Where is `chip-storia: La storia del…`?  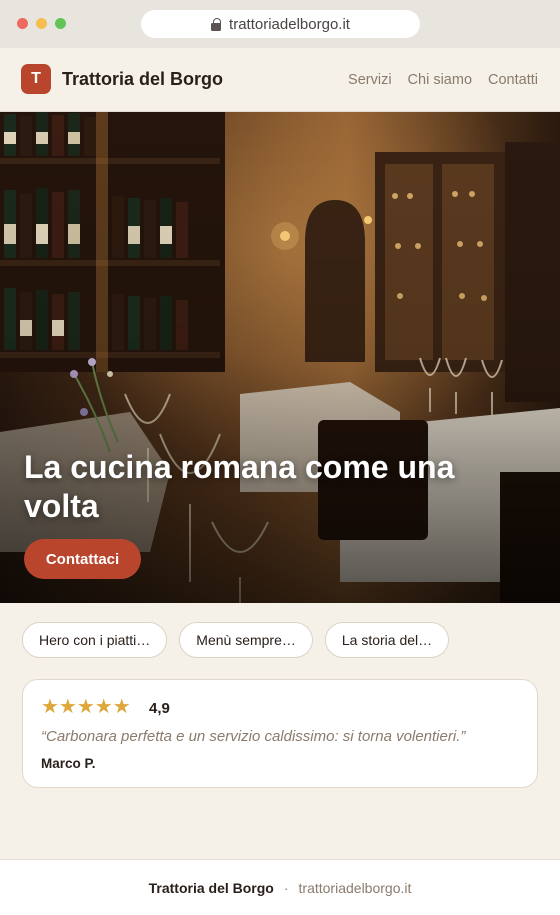
chip-storia: La storia del… is located at coordinates (387, 640).